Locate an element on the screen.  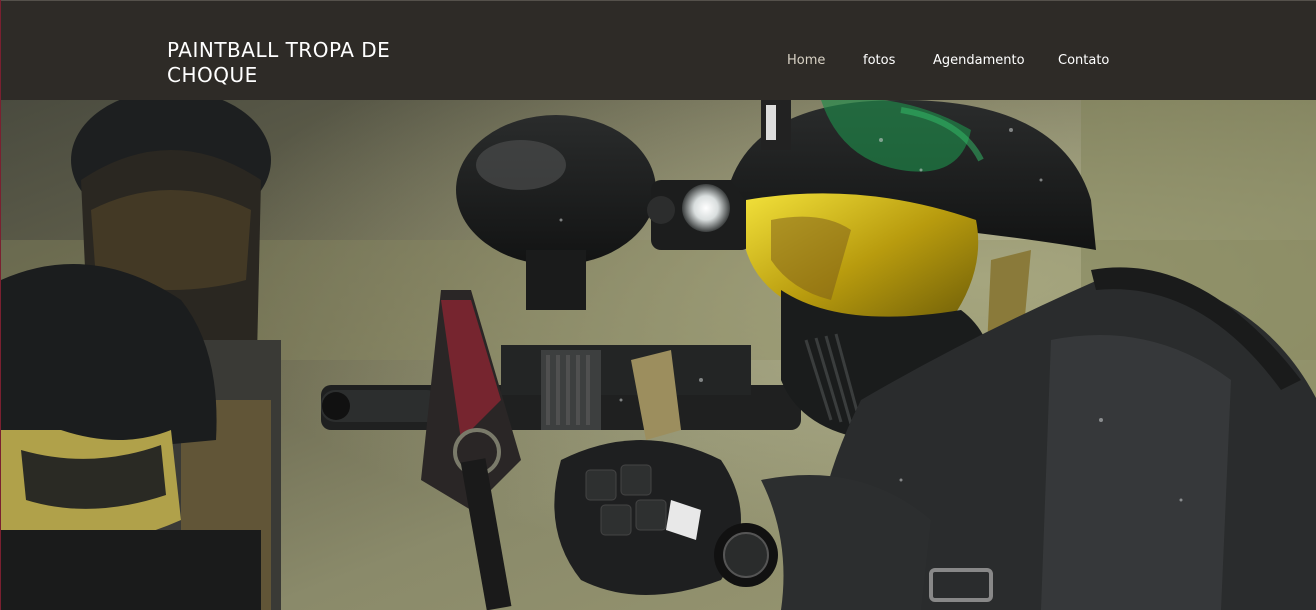
nav-item-agendamento: Agendamento is located at coordinates (979, 60).